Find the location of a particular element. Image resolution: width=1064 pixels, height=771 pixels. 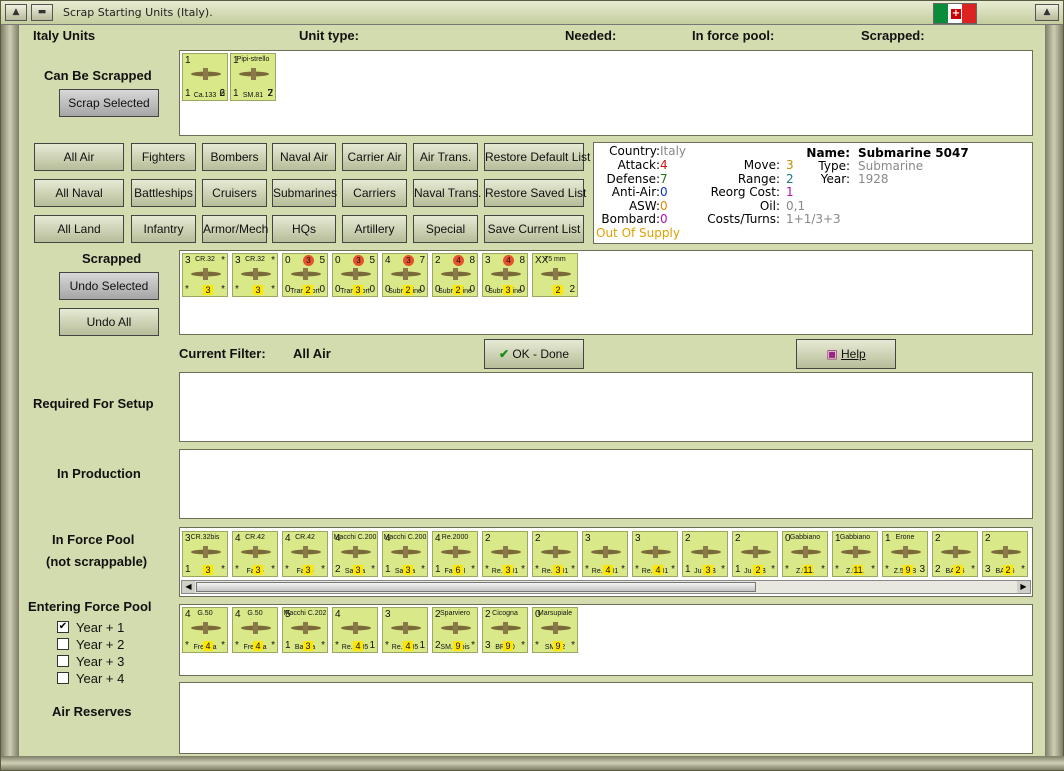

help-button: ▣ Help is located at coordinates (846, 354).